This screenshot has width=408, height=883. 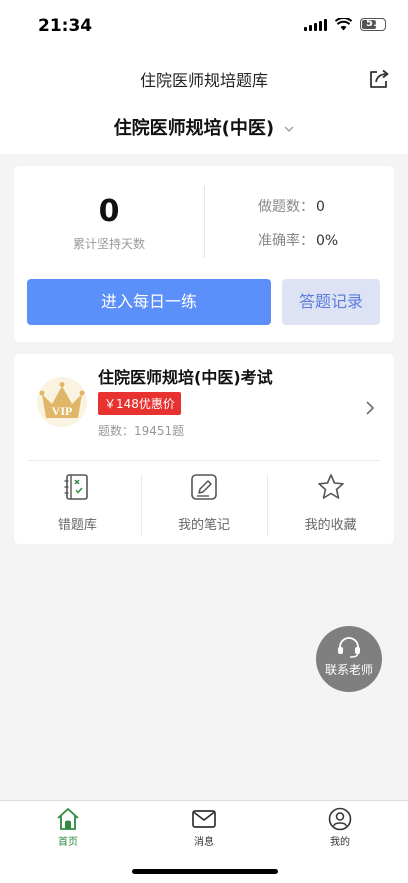 I want to click on tab-home: 首页, so click(x=68, y=842).